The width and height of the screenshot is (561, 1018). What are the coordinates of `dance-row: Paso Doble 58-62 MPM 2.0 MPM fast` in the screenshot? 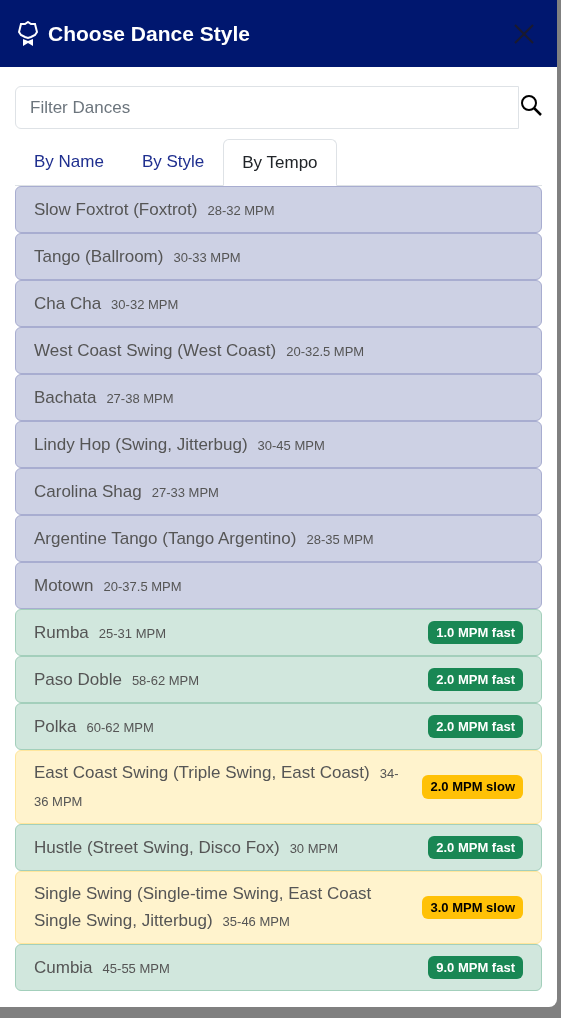 It's located at (278, 679).